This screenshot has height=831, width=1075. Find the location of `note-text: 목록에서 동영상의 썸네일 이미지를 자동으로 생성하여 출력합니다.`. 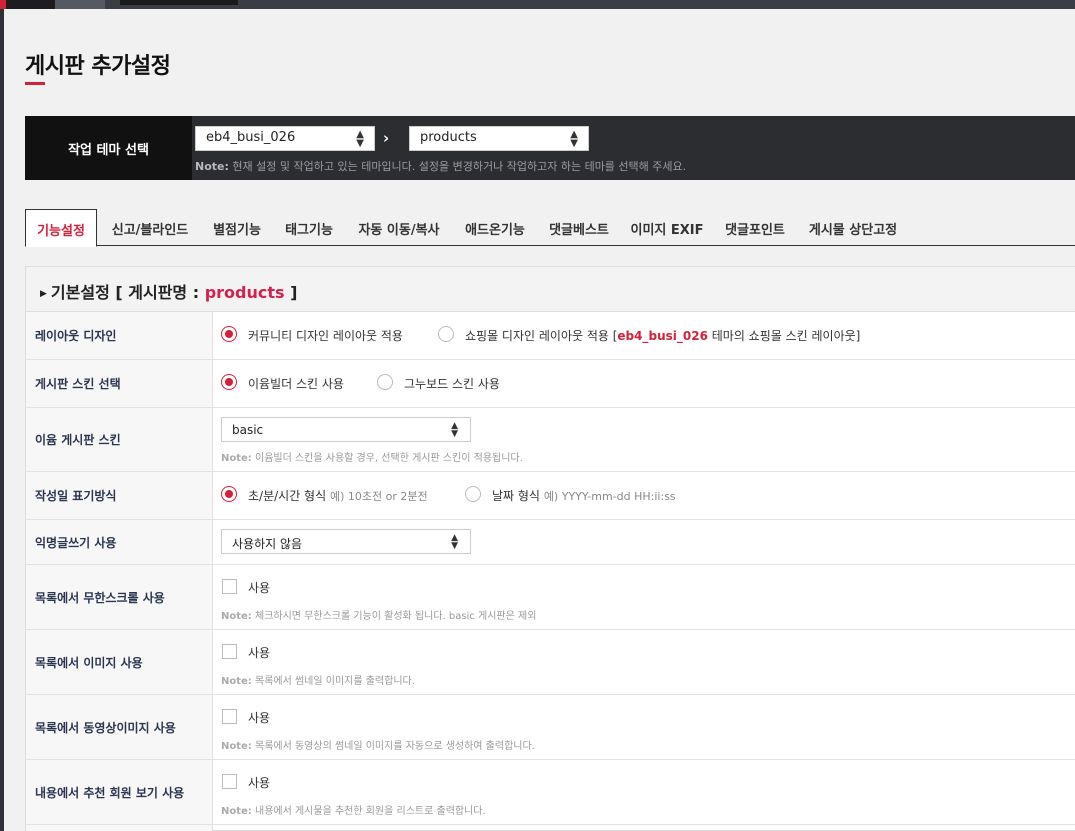

note-text: 목록에서 동영상의 썸네일 이미지를 자동으로 생성하여 출력합니다. is located at coordinates (395, 746).